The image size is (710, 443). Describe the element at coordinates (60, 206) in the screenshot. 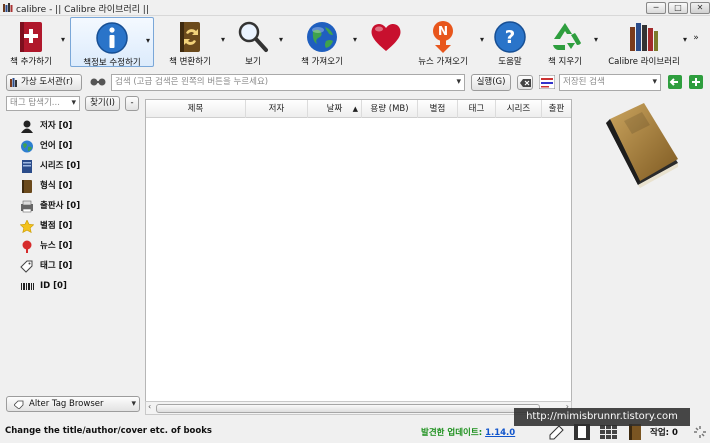

I see `tag-item-label: 출판사 [0]` at that location.